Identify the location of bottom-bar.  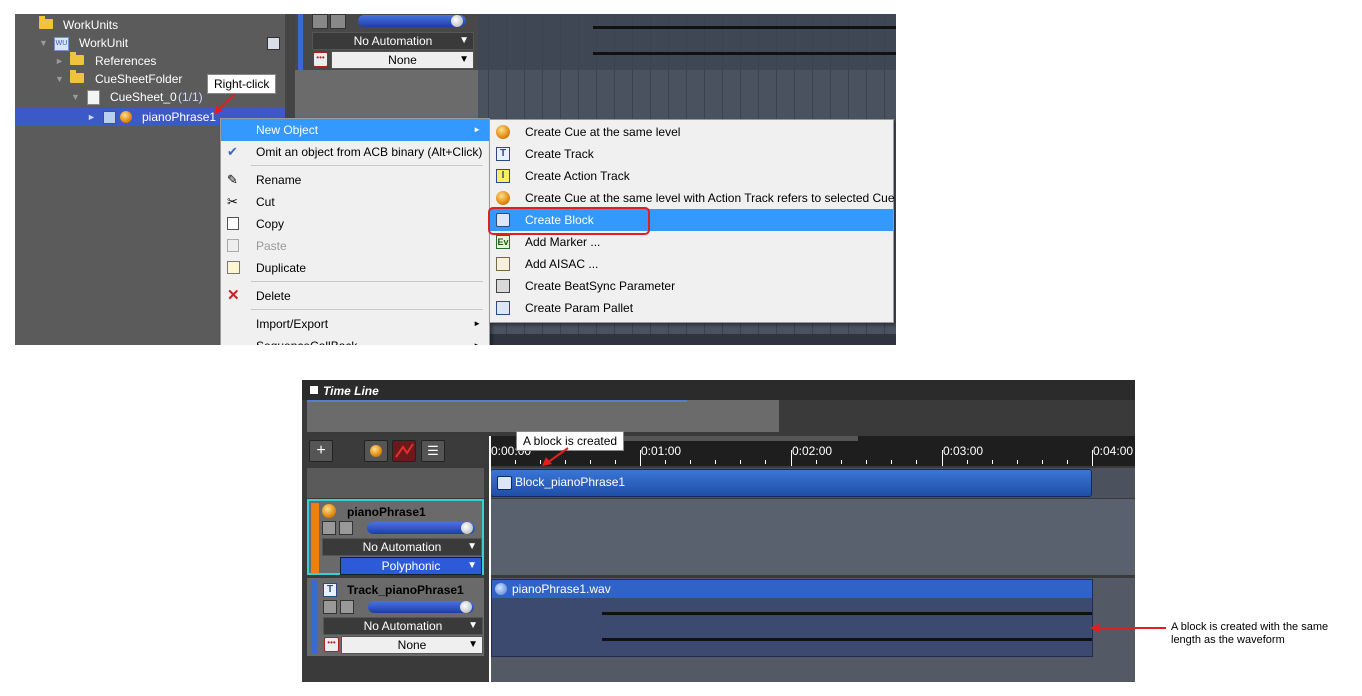
(687, 339).